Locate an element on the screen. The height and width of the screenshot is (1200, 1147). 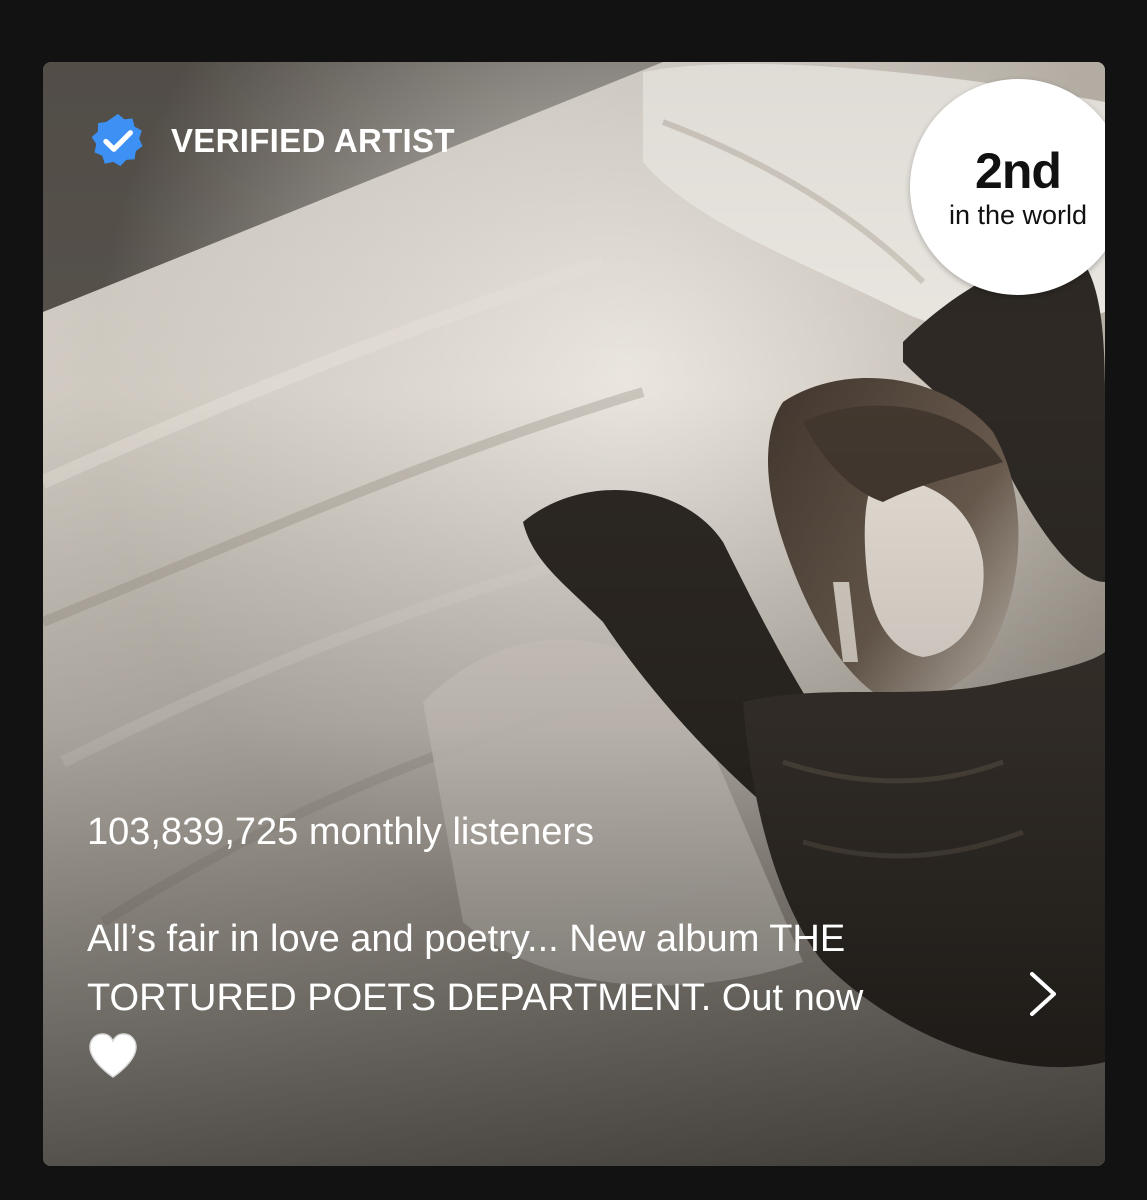
world-rank-subtitle: in the world is located at coordinates (1018, 214).